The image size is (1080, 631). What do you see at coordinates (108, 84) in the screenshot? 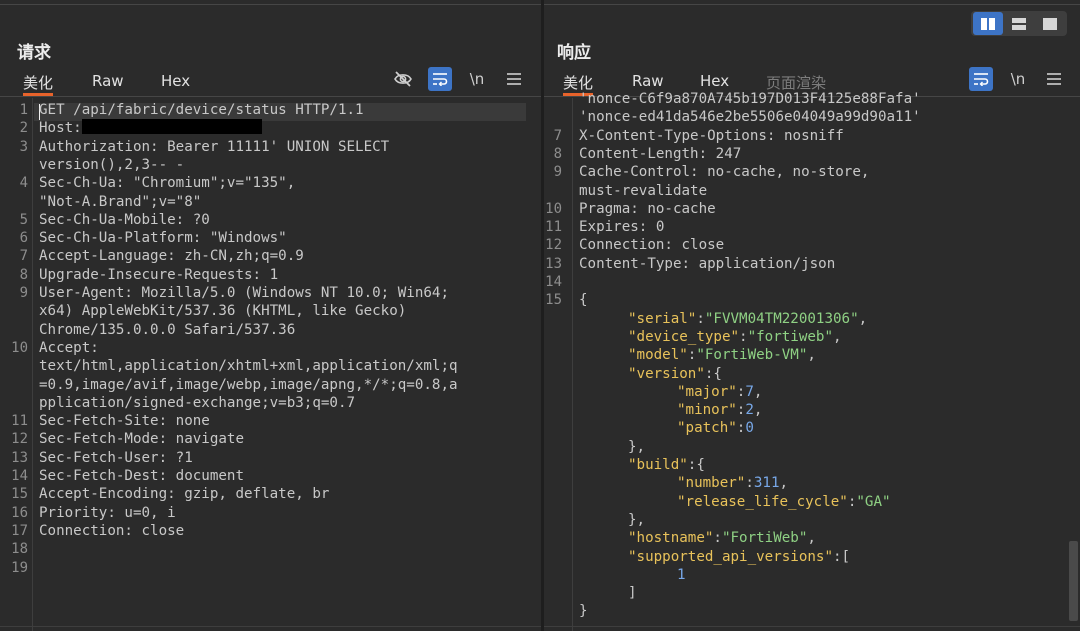
I see `tab-request-raw: Raw` at bounding box center [108, 84].